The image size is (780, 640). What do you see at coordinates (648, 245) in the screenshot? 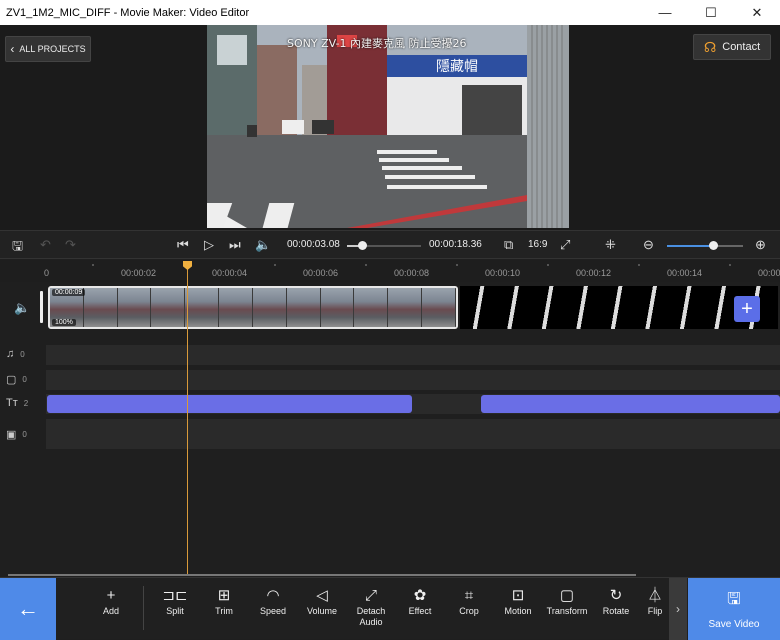
I see `zoom-out-icon: ⊖` at bounding box center [648, 245].